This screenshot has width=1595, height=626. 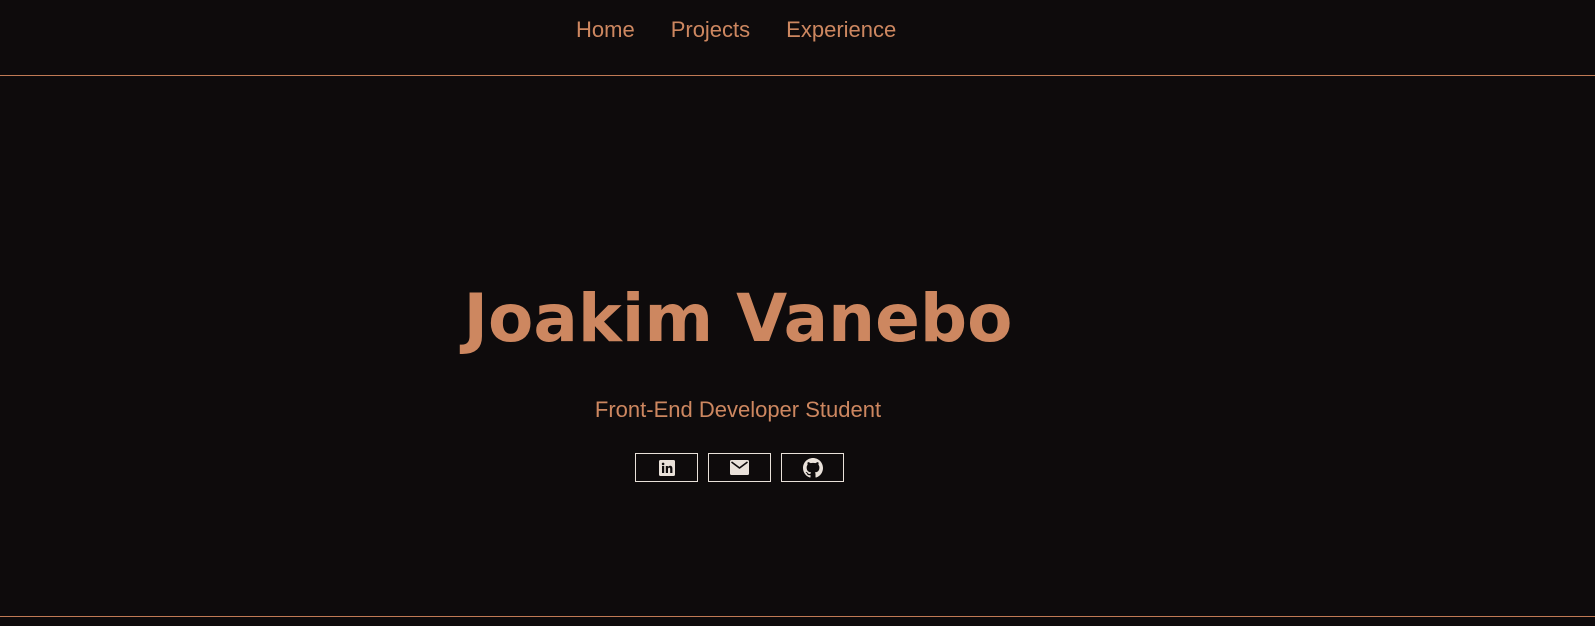 I want to click on email-button, so click(x=739, y=467).